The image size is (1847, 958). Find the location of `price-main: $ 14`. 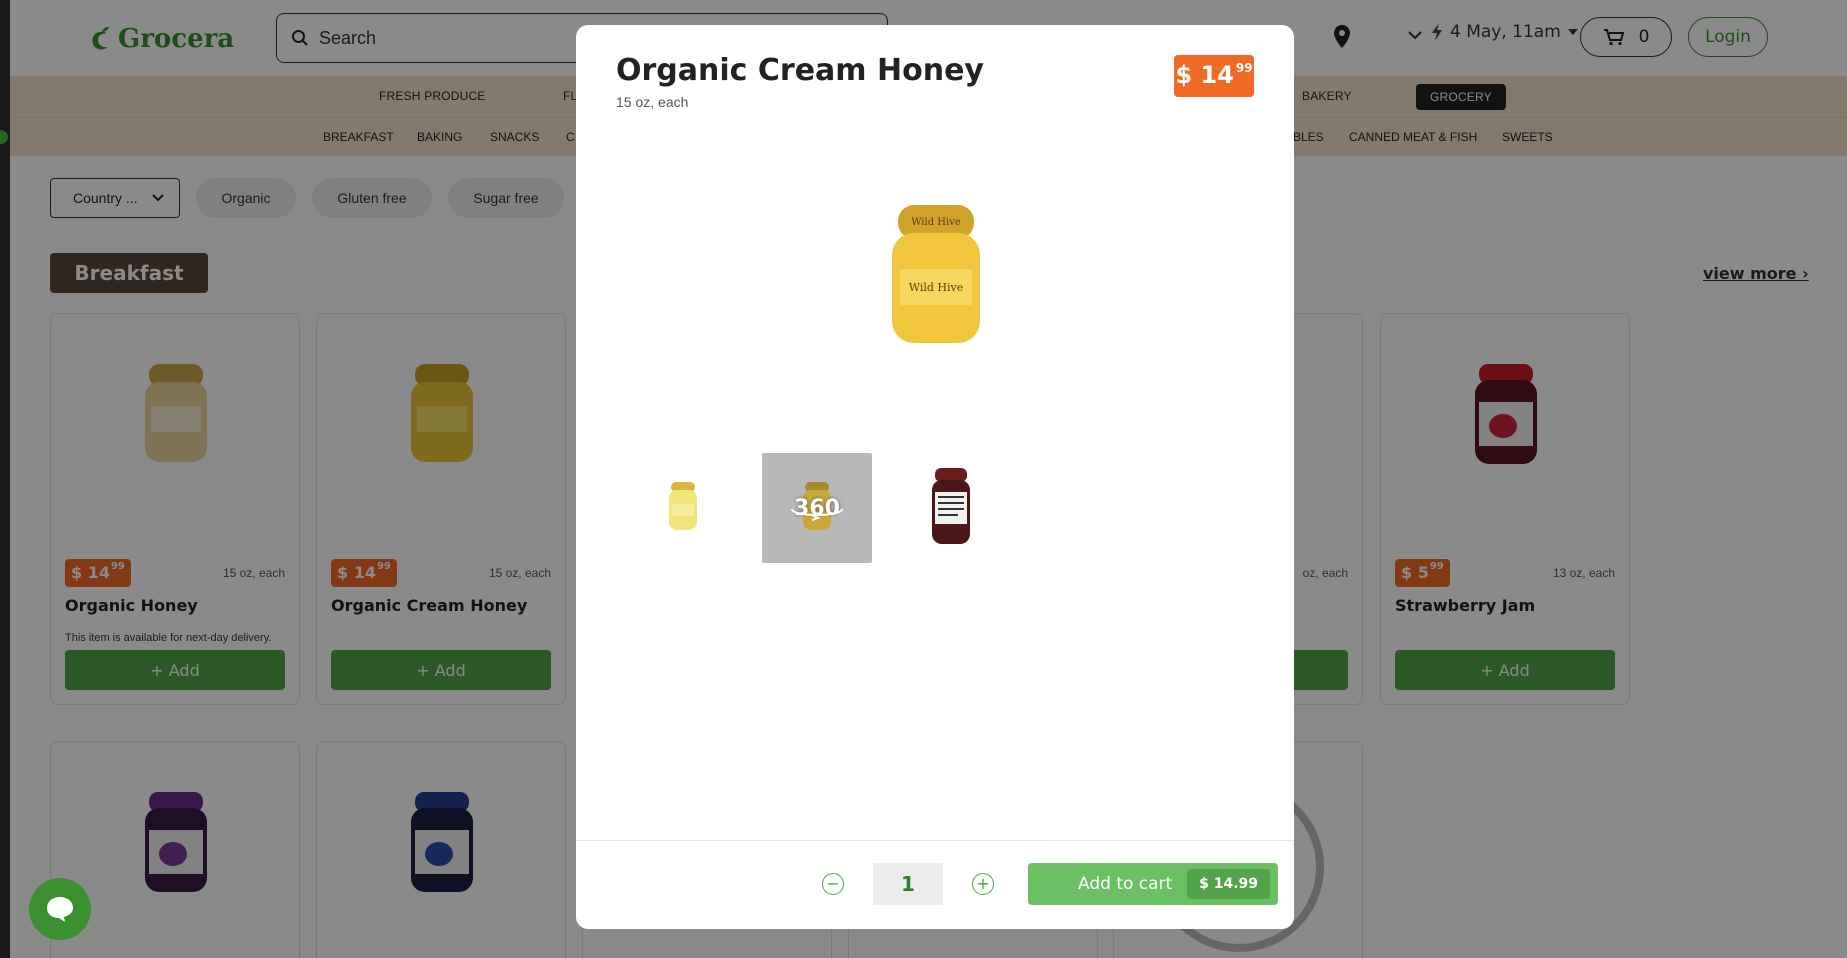

price-main: $ 14 is located at coordinates (1204, 75).